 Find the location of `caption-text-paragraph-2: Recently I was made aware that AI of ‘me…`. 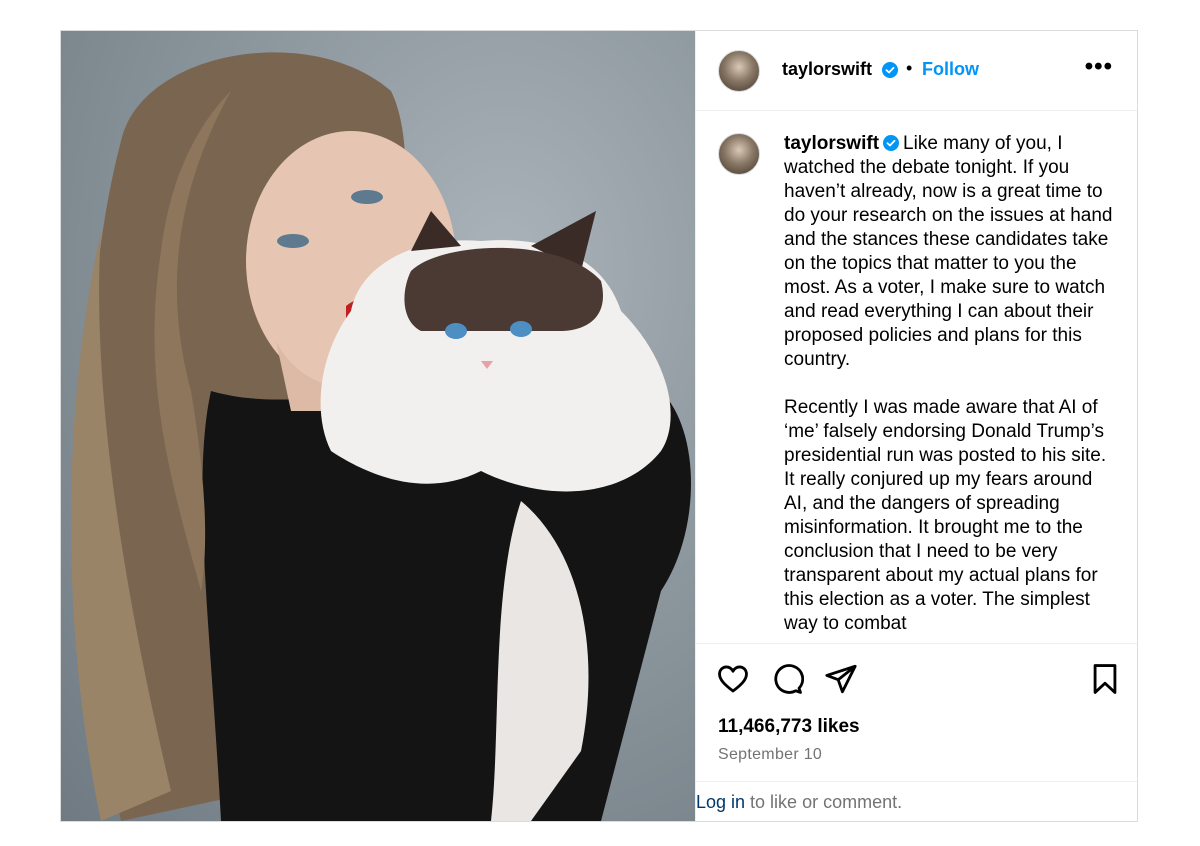

caption-text-paragraph-2: Recently I was made aware that AI of ‘me… is located at coordinates (948, 515).